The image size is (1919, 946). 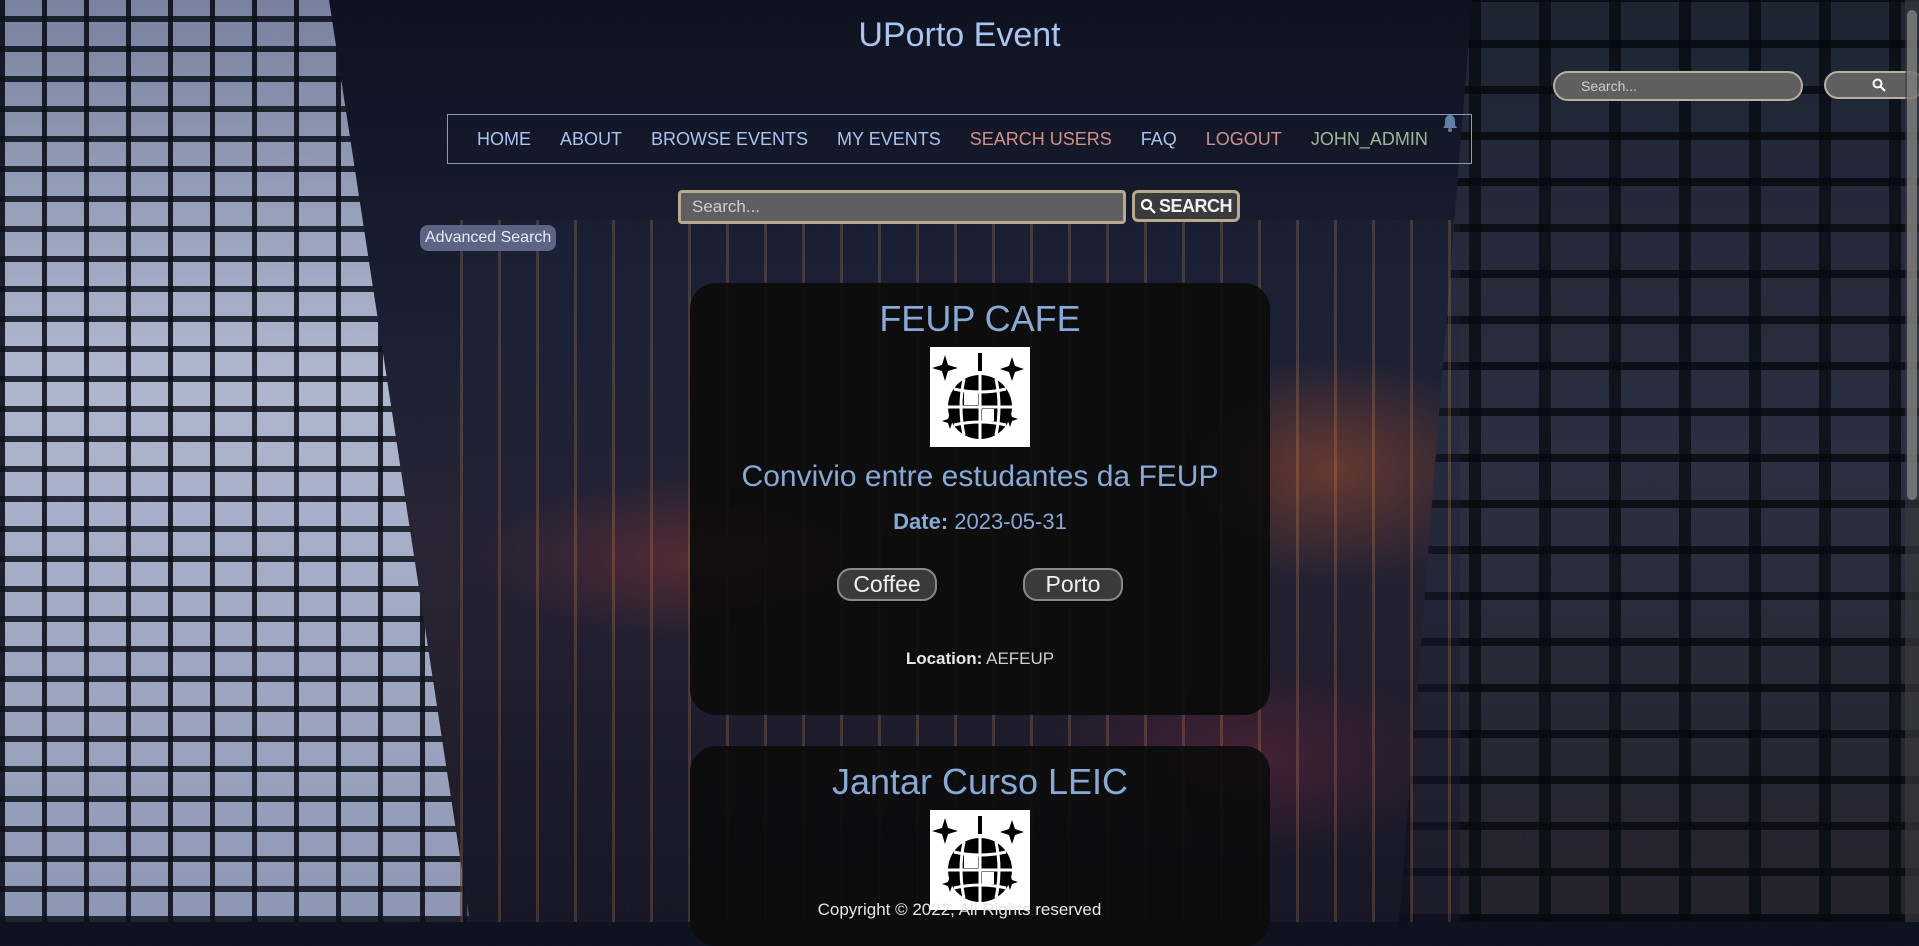 I want to click on nav-user-profile: JOHN_ADMIN, so click(x=1369, y=139).